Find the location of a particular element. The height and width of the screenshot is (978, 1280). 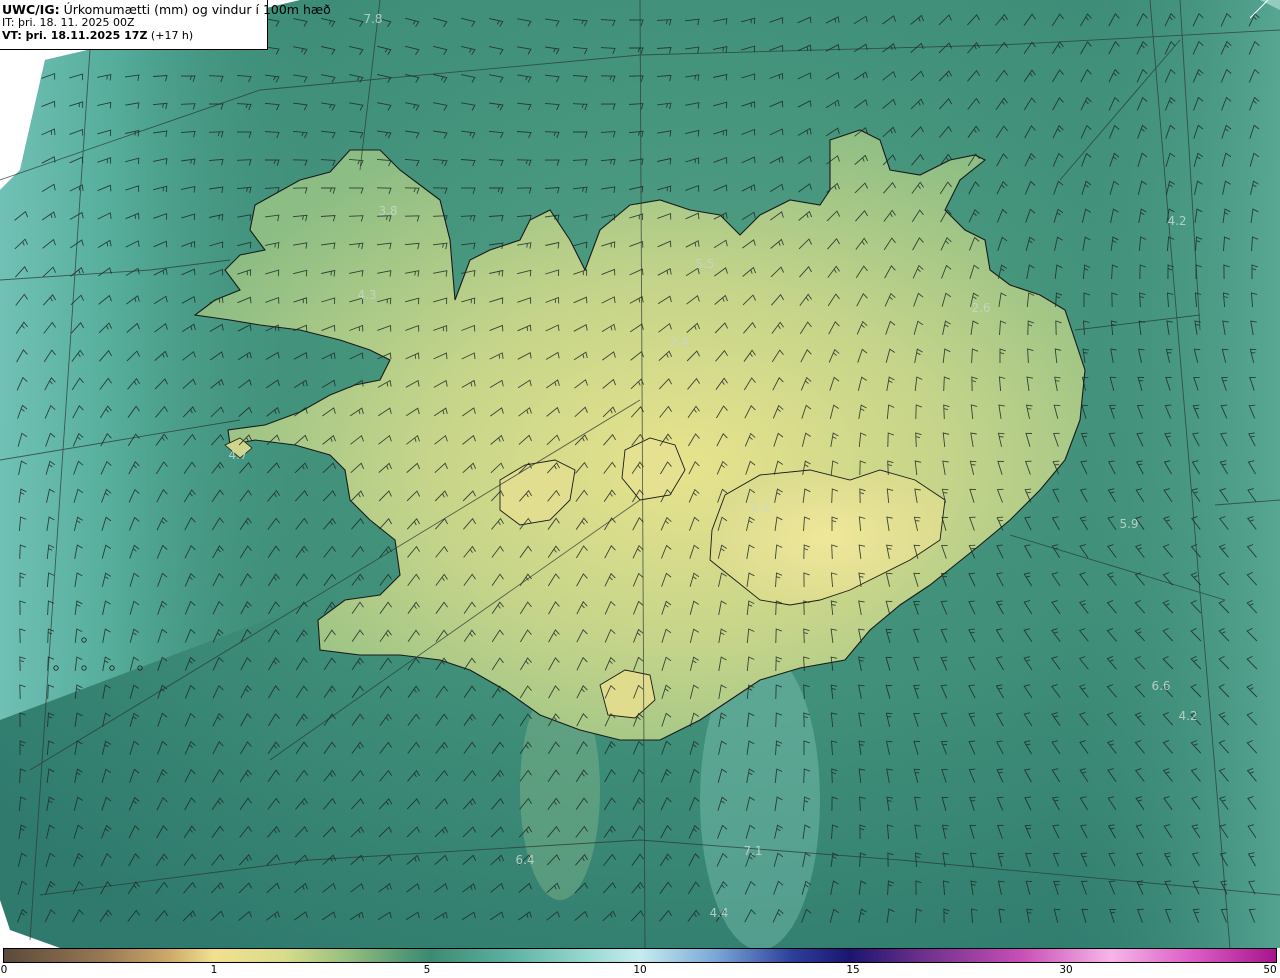

colorbar-tick-30: 30 is located at coordinates (1066, 970).